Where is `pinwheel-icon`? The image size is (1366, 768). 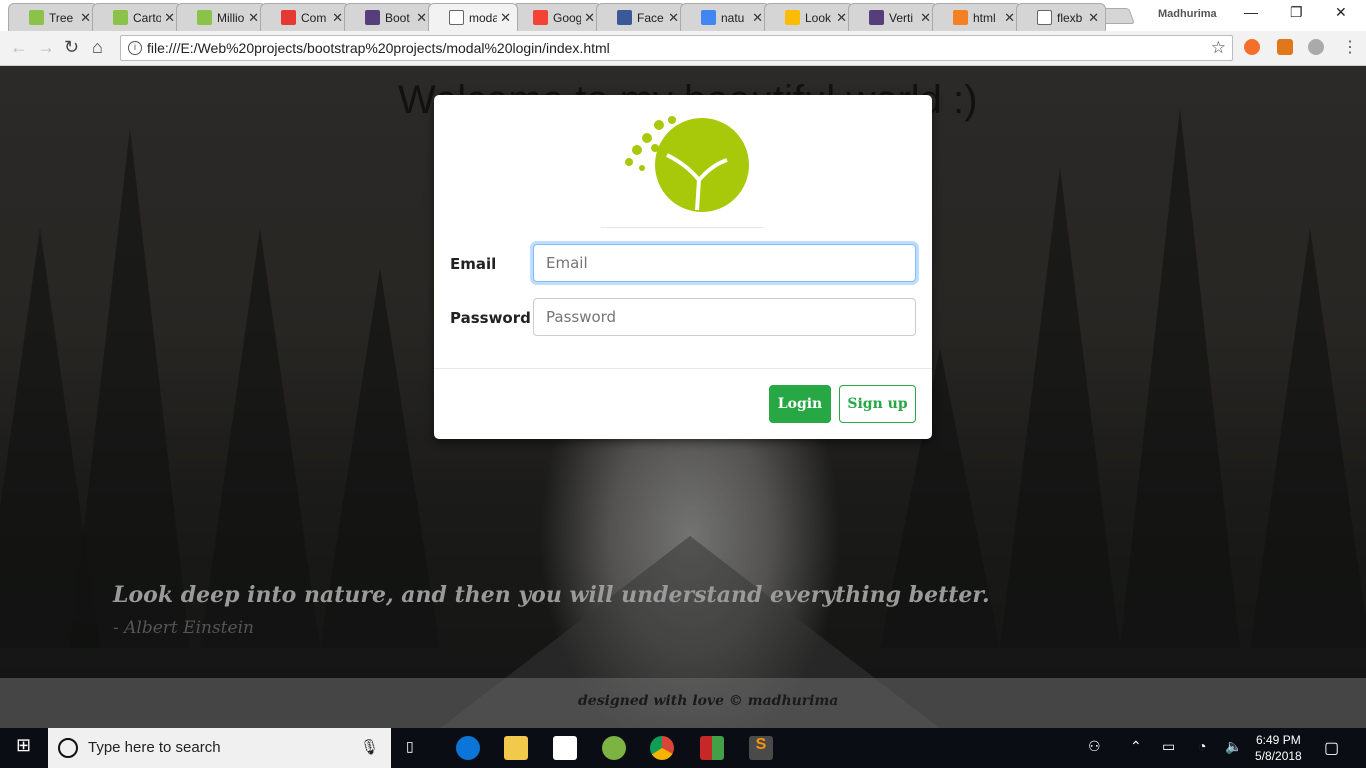 pinwheel-icon is located at coordinates (792, 17).